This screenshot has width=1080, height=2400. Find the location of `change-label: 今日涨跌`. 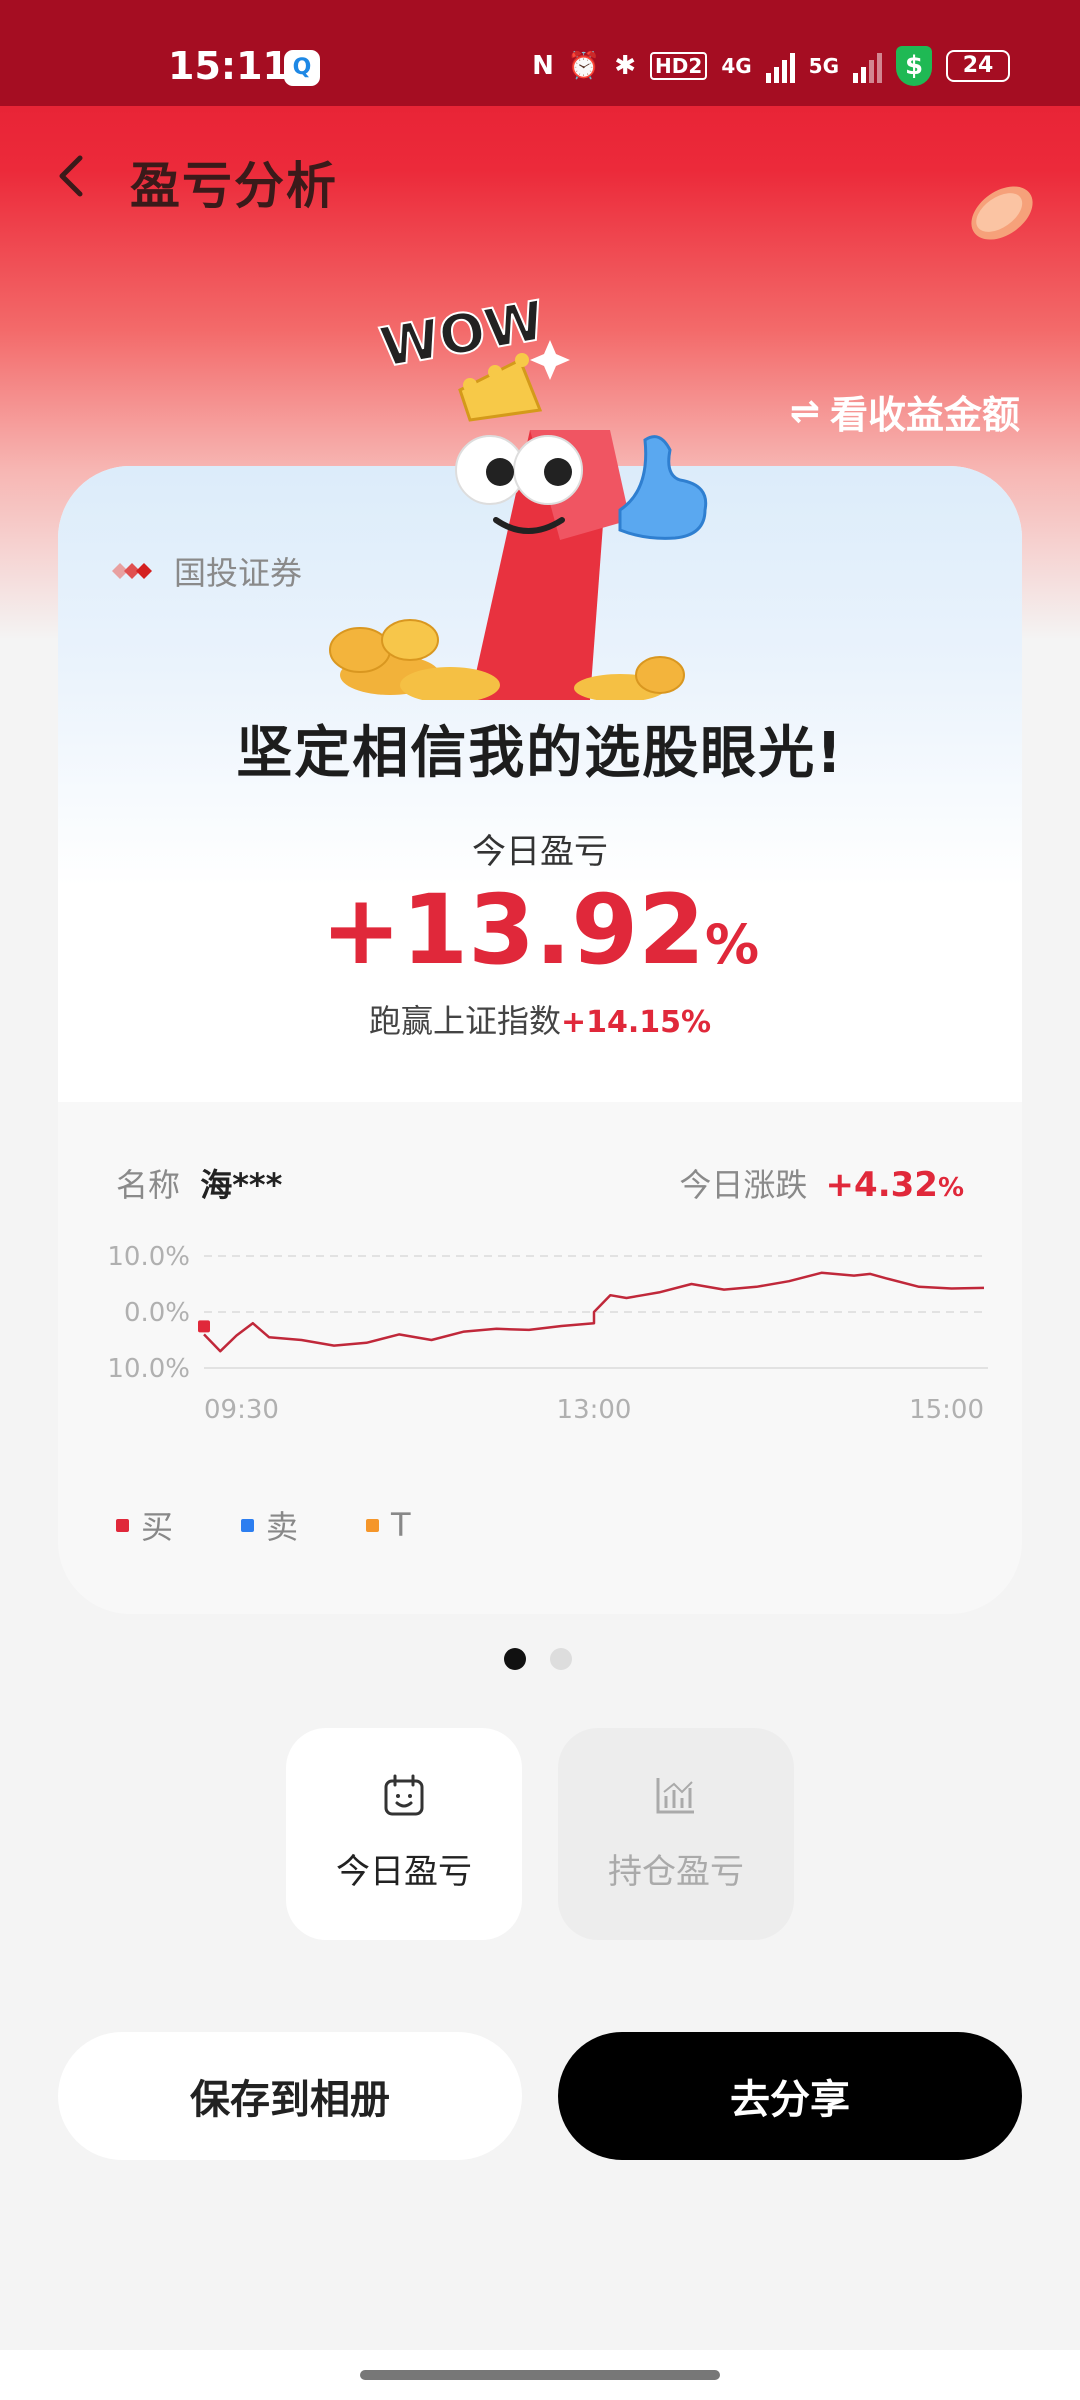

change-label: 今日涨跌 is located at coordinates (743, 1185).